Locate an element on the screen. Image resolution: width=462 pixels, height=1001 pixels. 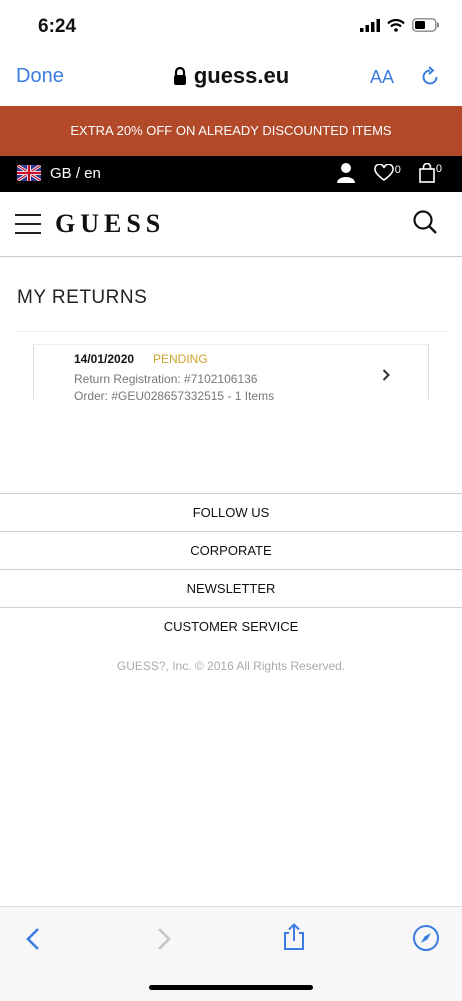
uk-flag-icon is located at coordinates (29, 173).